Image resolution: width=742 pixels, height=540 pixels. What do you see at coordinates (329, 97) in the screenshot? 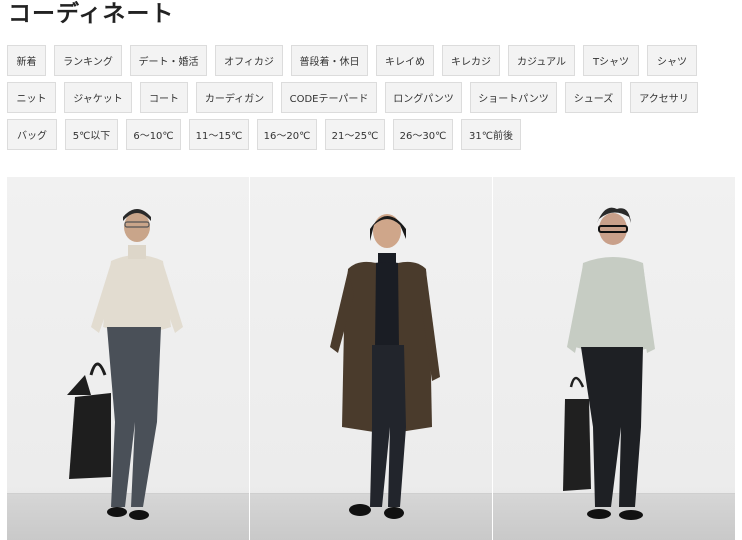
I see `tag-code-tapered: CODEテーパード` at bounding box center [329, 97].